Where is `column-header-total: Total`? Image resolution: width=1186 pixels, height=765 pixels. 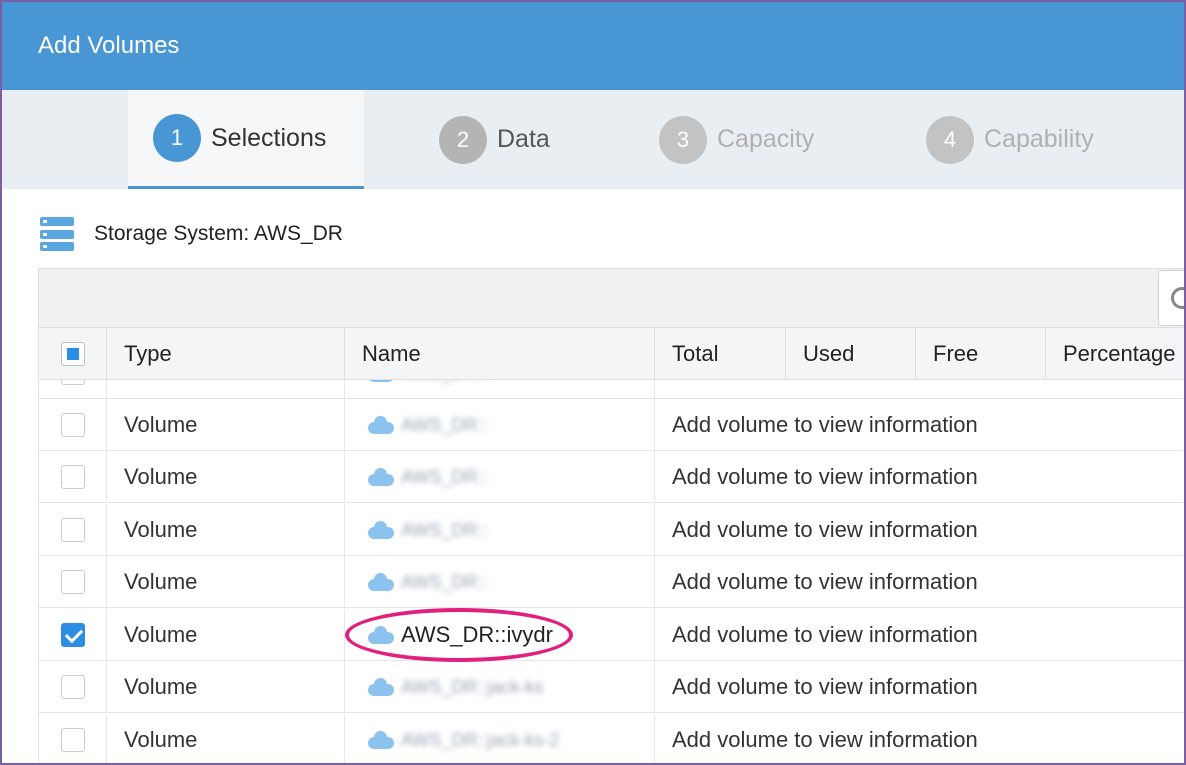
column-header-total: Total is located at coordinates (720, 354).